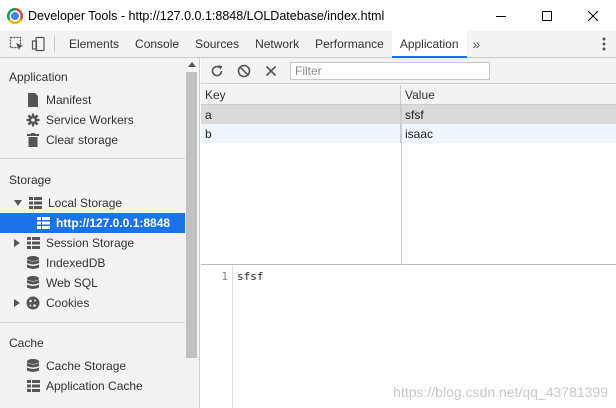 The image size is (616, 408). Describe the element at coordinates (429, 44) in the screenshot. I see `tab-application: Application` at that location.